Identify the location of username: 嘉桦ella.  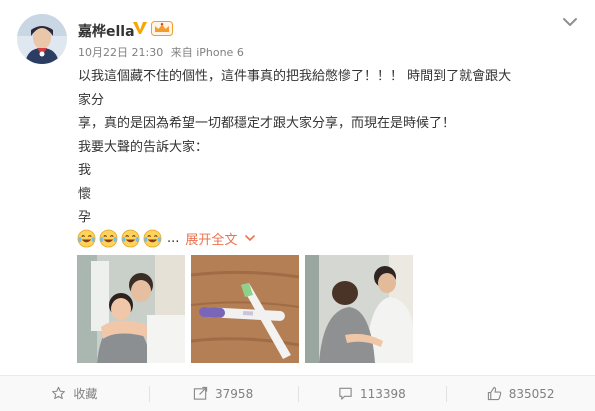
(106, 31).